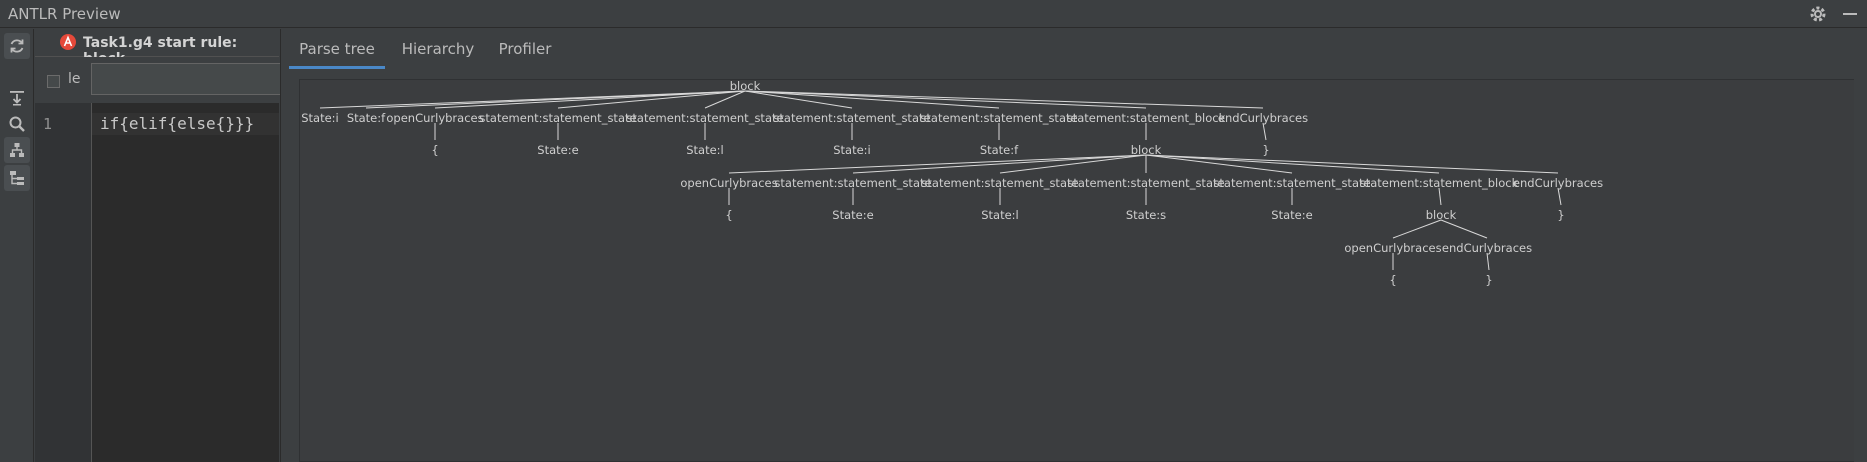  What do you see at coordinates (17, 245) in the screenshot?
I see `tool-strip` at bounding box center [17, 245].